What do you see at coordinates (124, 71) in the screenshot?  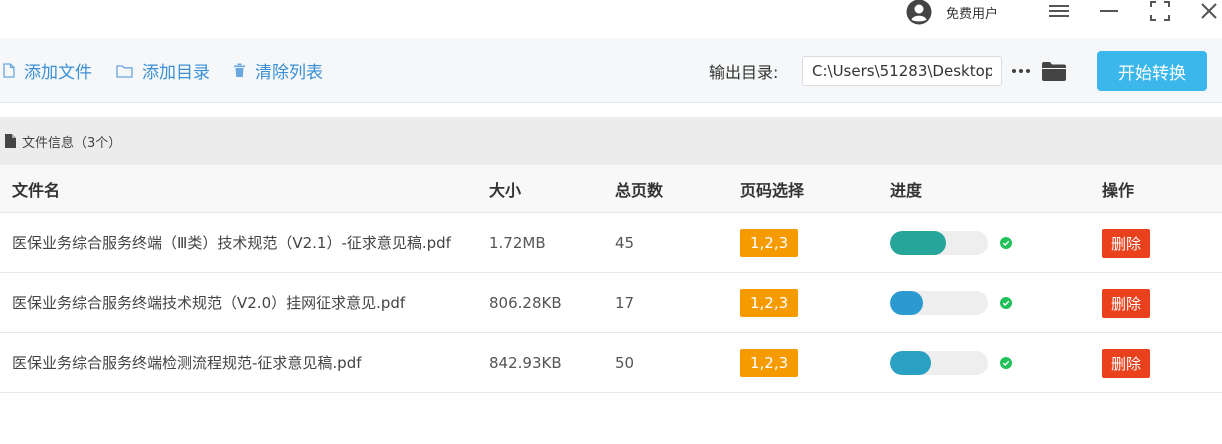 I see `folder-outline-icon` at bounding box center [124, 71].